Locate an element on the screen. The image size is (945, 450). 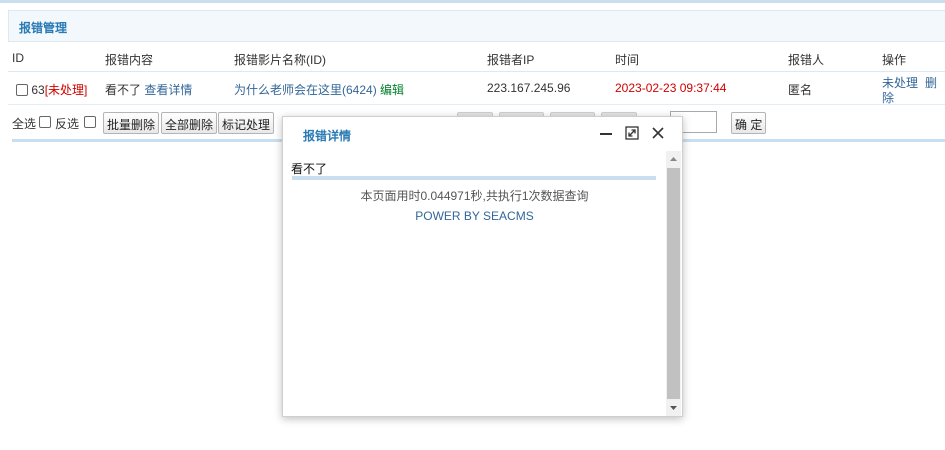
dialog-scrollbar is located at coordinates (673, 283).